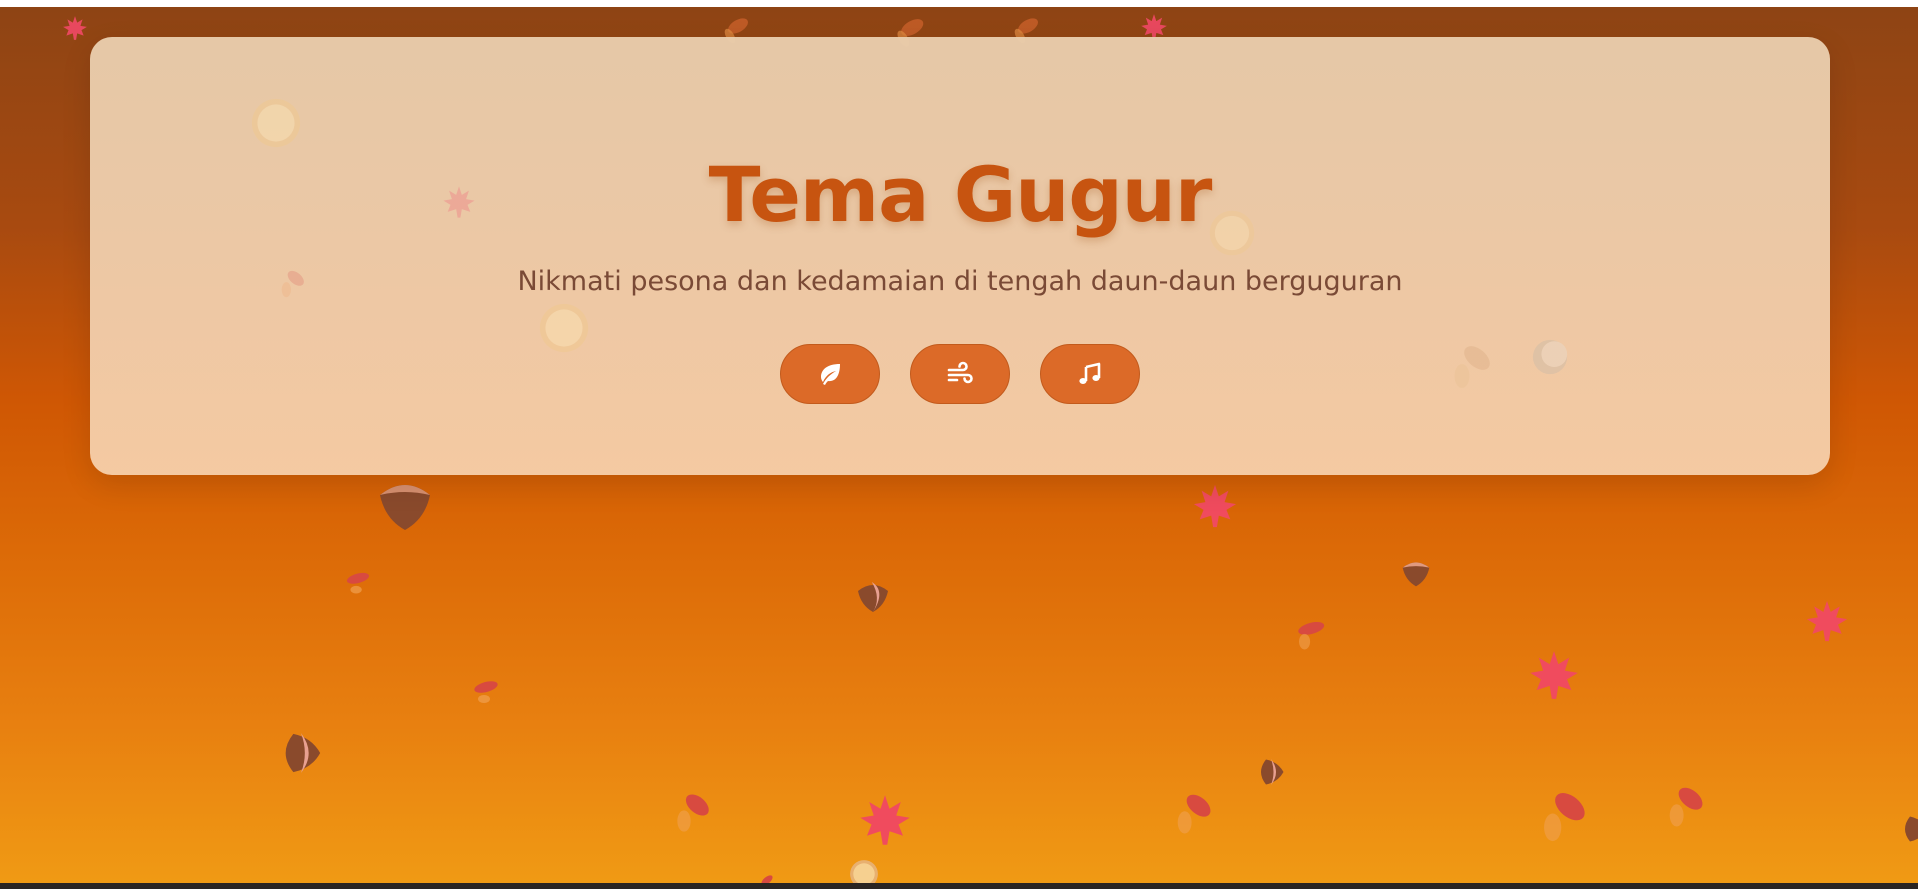  Describe the element at coordinates (959, 886) in the screenshot. I see `bottom-edge` at that location.